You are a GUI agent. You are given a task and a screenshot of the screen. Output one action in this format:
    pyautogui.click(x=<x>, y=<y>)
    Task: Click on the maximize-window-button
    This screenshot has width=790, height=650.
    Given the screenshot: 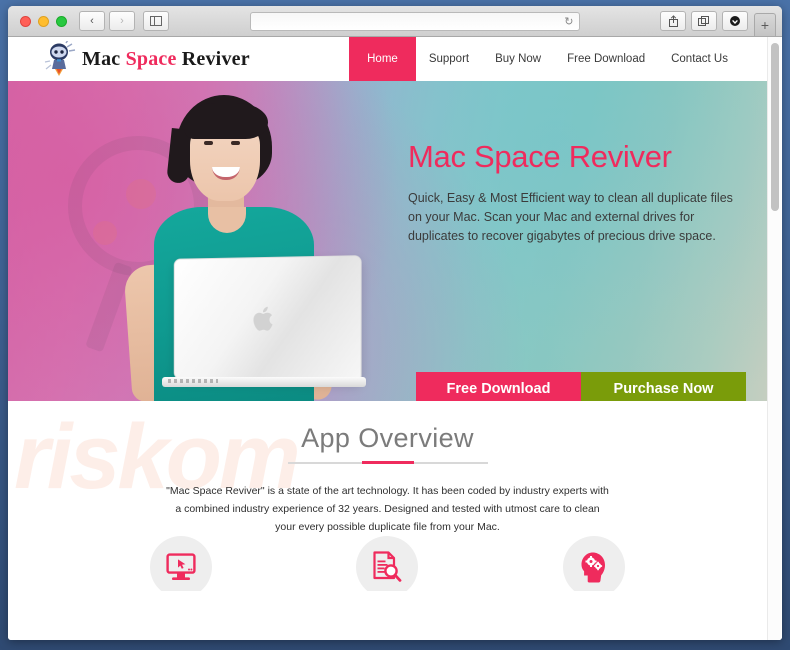 What is the action you would take?
    pyautogui.click(x=61, y=21)
    